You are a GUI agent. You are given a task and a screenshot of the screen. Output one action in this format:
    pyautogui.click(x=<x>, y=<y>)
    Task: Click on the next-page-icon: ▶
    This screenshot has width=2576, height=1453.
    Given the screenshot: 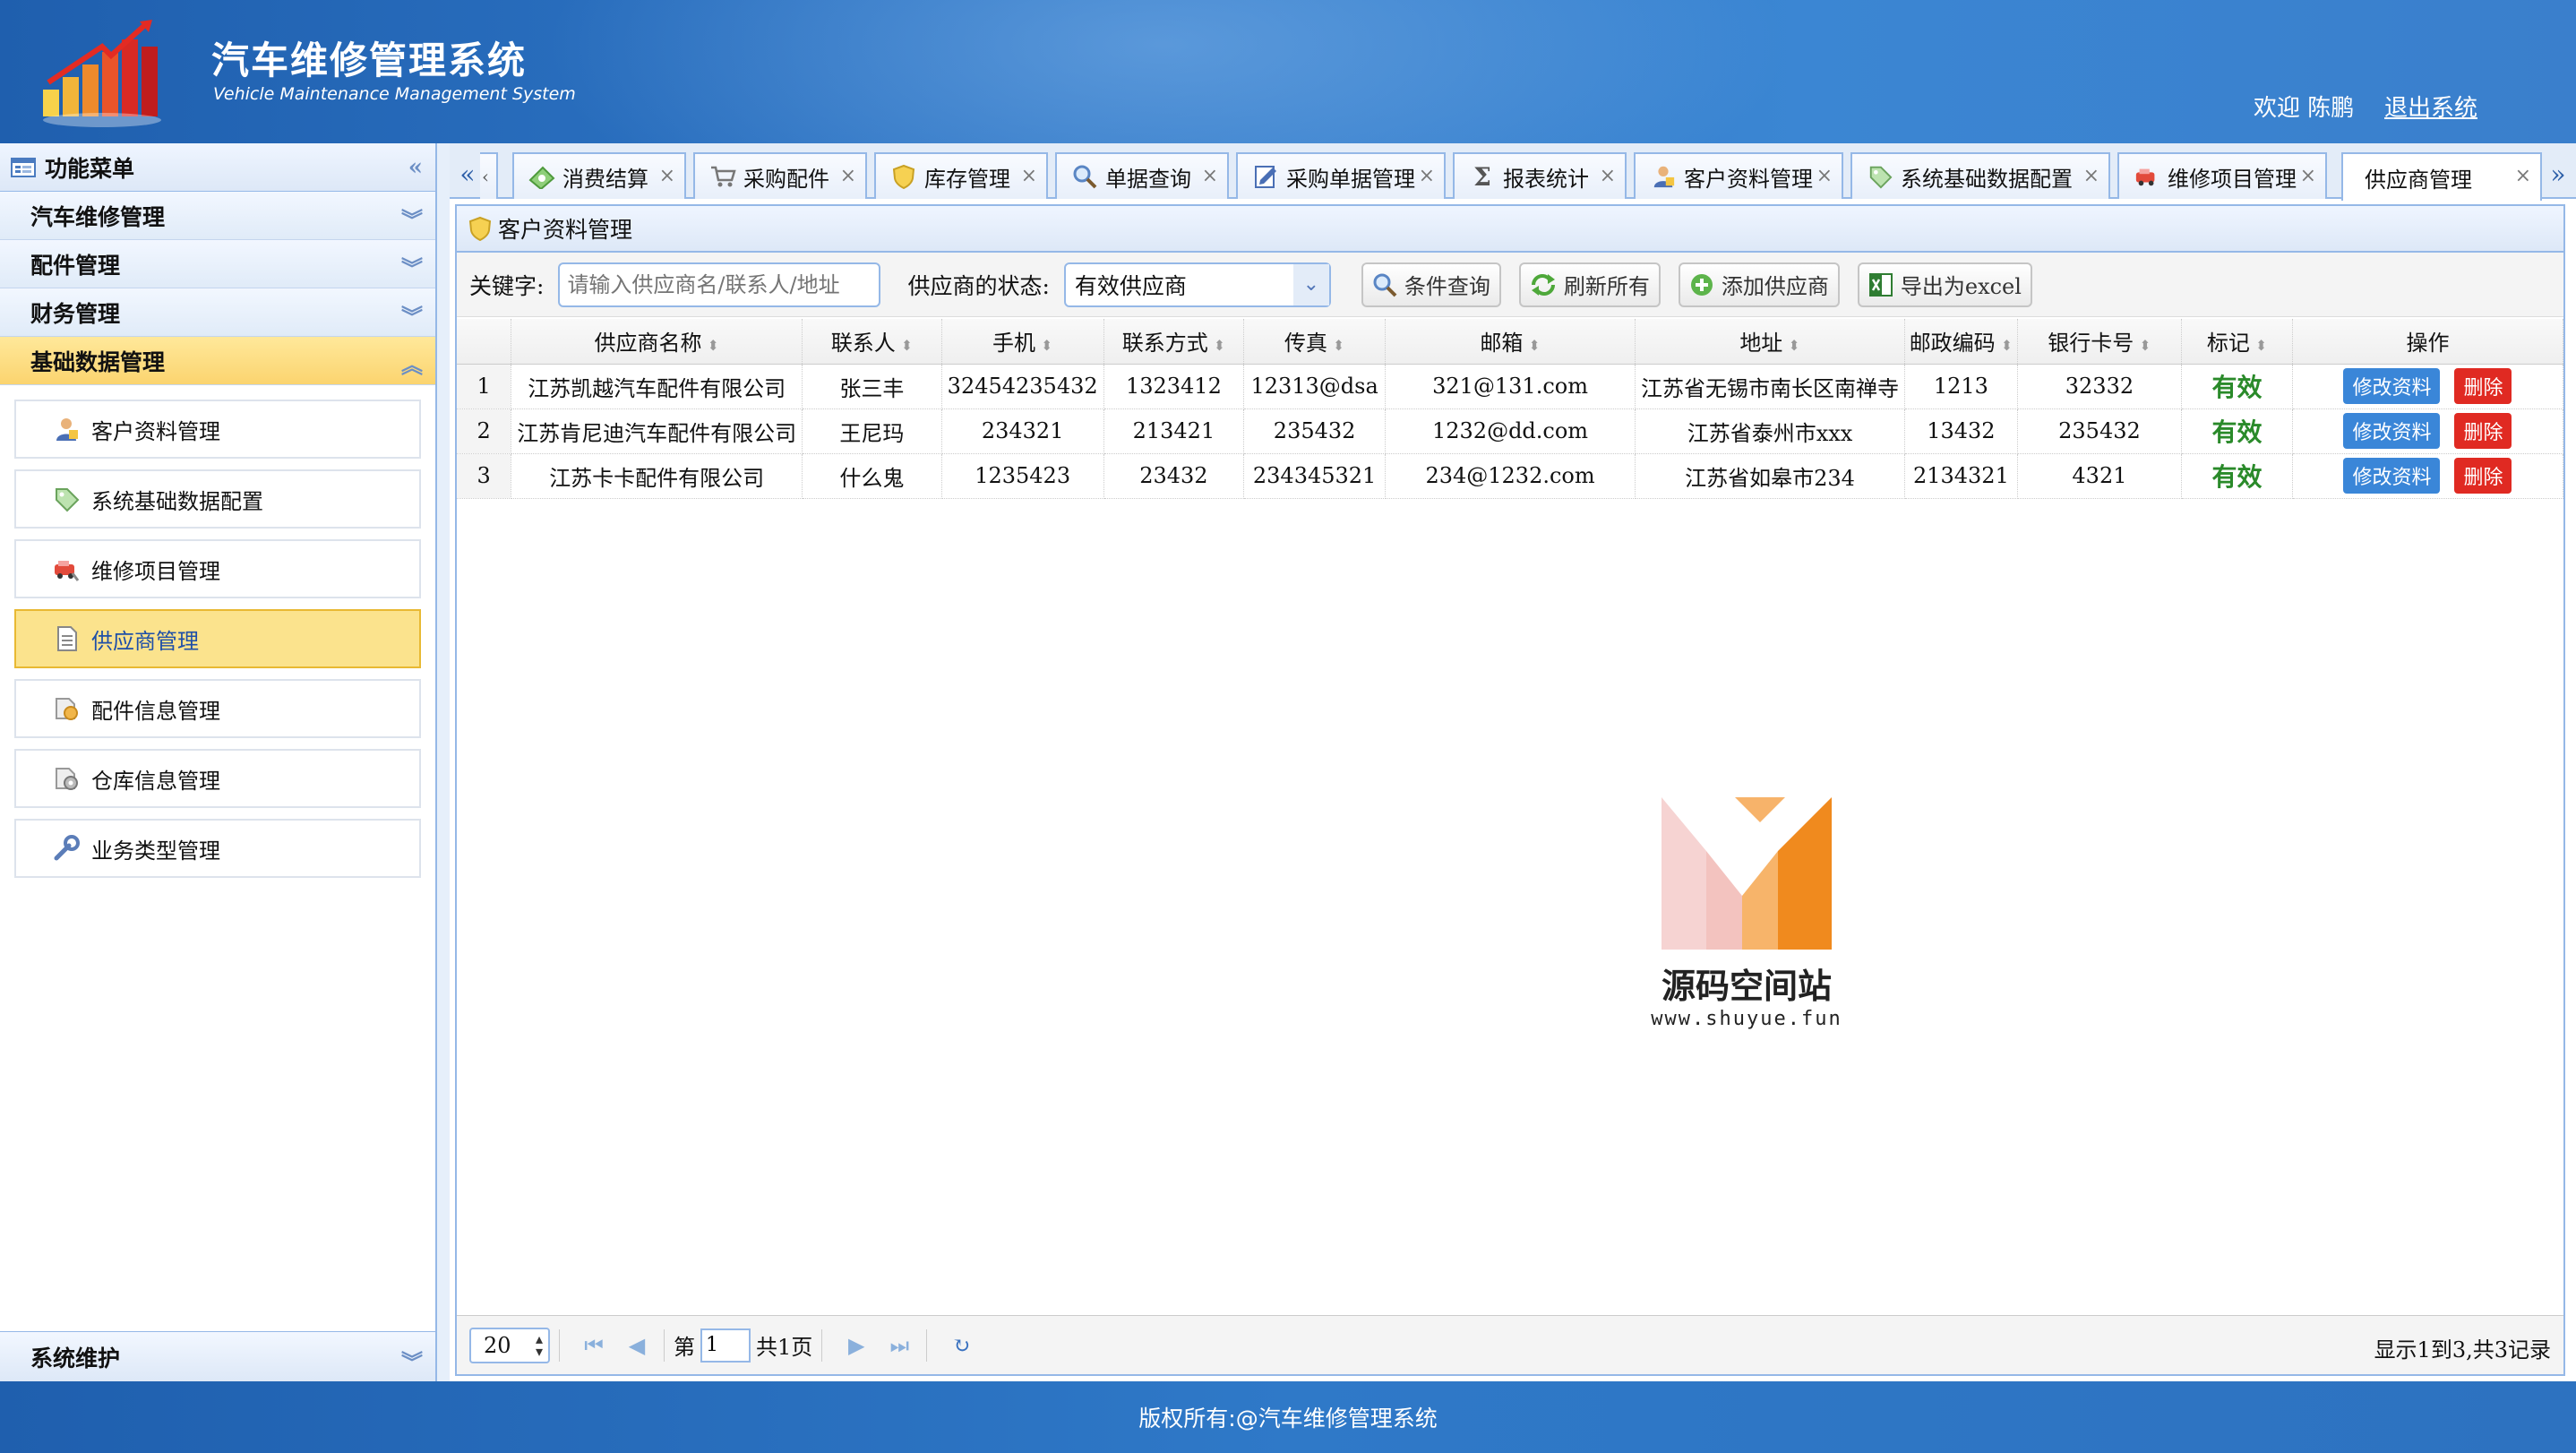 What is the action you would take?
    pyautogui.click(x=856, y=1346)
    